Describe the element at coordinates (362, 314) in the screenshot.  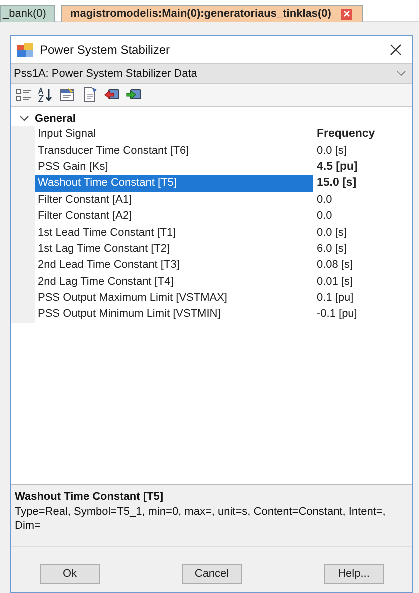
I see `property-value: -0.1 [pu]` at that location.